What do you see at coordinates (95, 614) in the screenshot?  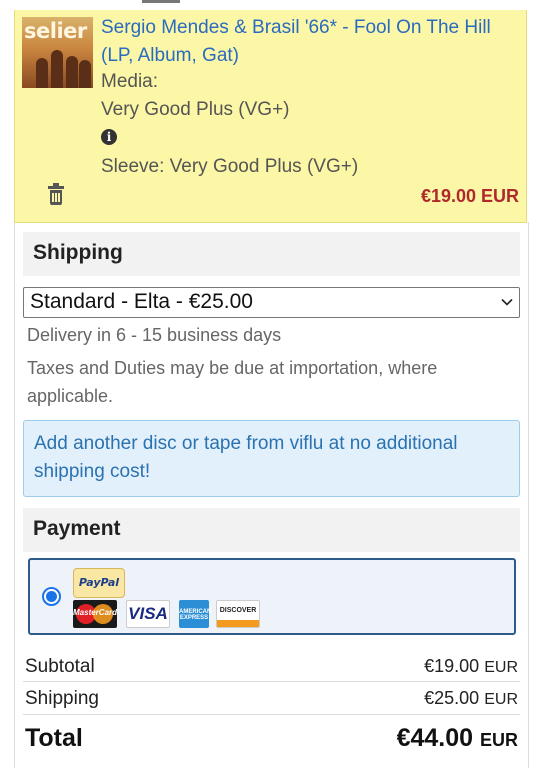 I see `mastercard-logo: MasterCard` at bounding box center [95, 614].